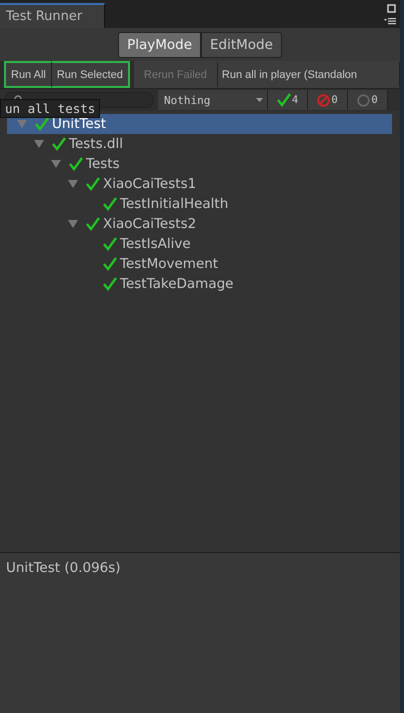 The height and width of the screenshot is (713, 404). What do you see at coordinates (174, 204) in the screenshot?
I see `test-name: TestInitialHealth` at bounding box center [174, 204].